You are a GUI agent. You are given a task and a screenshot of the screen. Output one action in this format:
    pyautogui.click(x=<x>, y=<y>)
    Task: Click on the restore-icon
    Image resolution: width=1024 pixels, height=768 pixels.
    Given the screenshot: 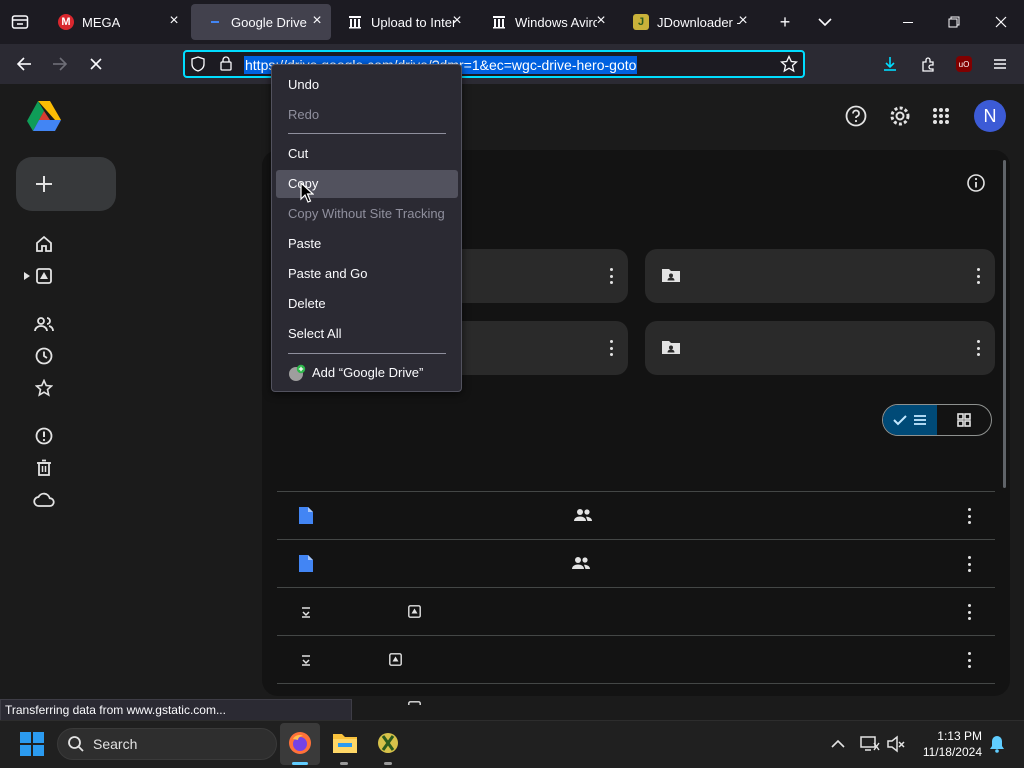 What is the action you would take?
    pyautogui.click(x=954, y=22)
    